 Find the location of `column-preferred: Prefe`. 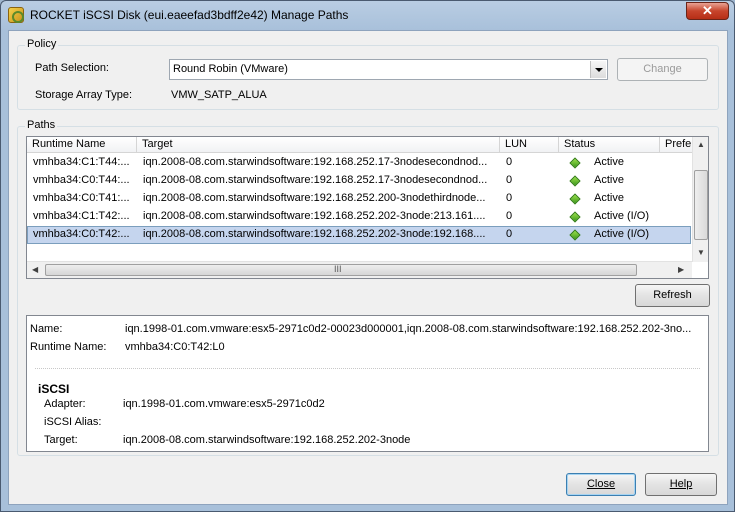

column-preferred: Prefe is located at coordinates (676, 145).